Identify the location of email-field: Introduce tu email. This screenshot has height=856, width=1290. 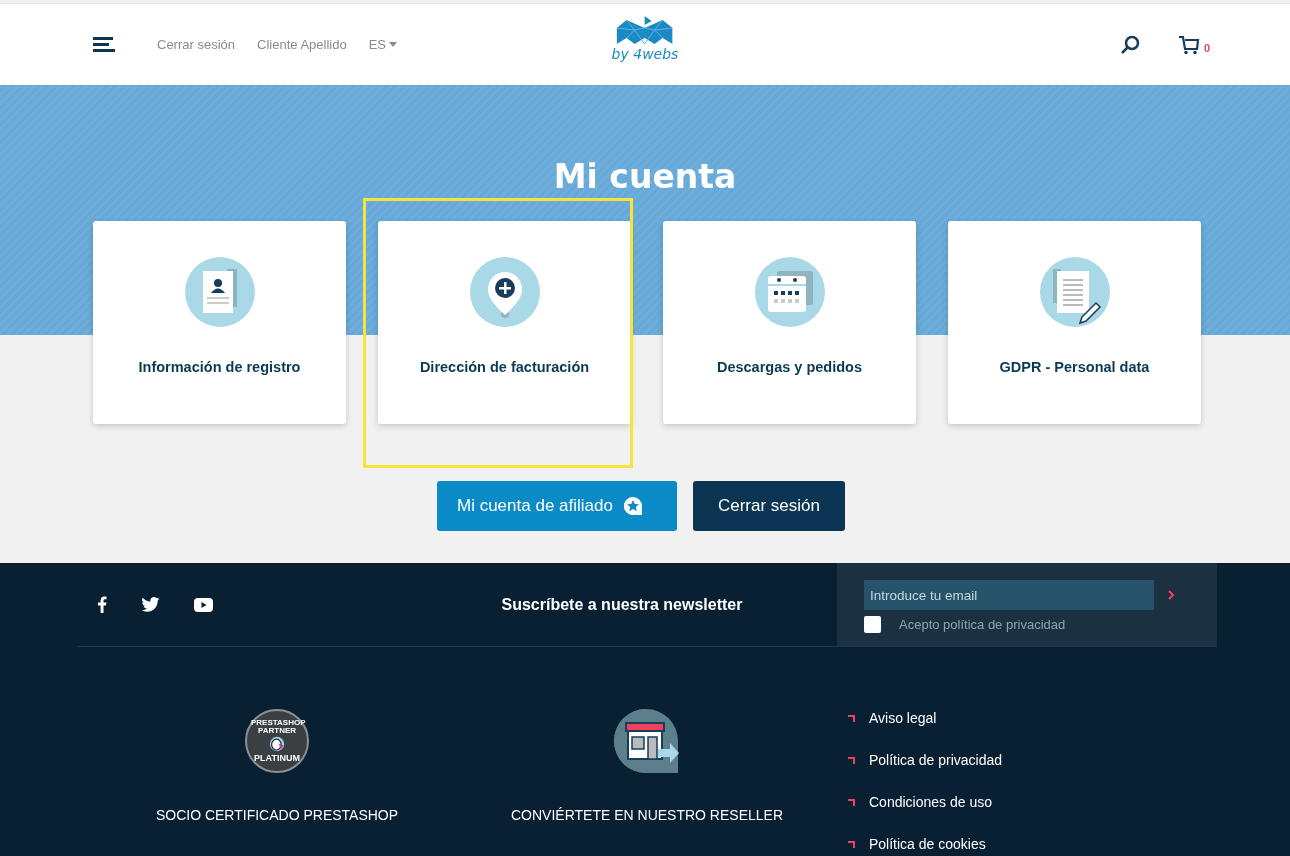
(1009, 595).